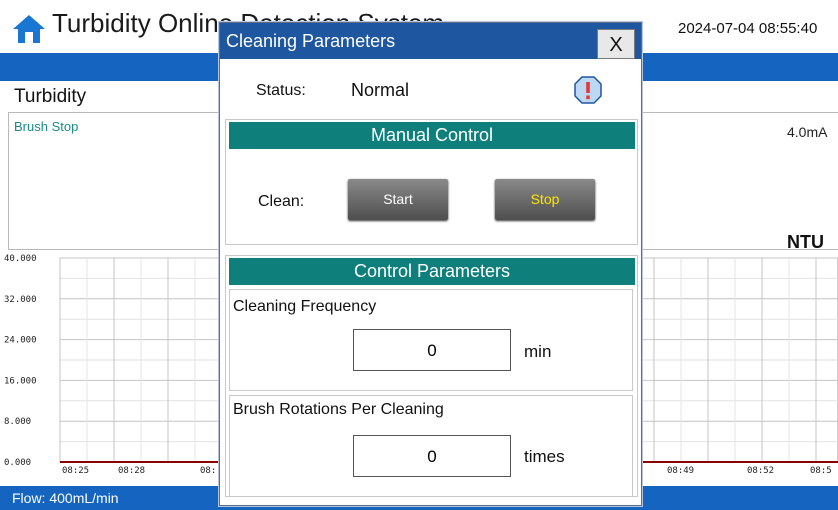  What do you see at coordinates (588, 90) in the screenshot?
I see `alert-icon` at bounding box center [588, 90].